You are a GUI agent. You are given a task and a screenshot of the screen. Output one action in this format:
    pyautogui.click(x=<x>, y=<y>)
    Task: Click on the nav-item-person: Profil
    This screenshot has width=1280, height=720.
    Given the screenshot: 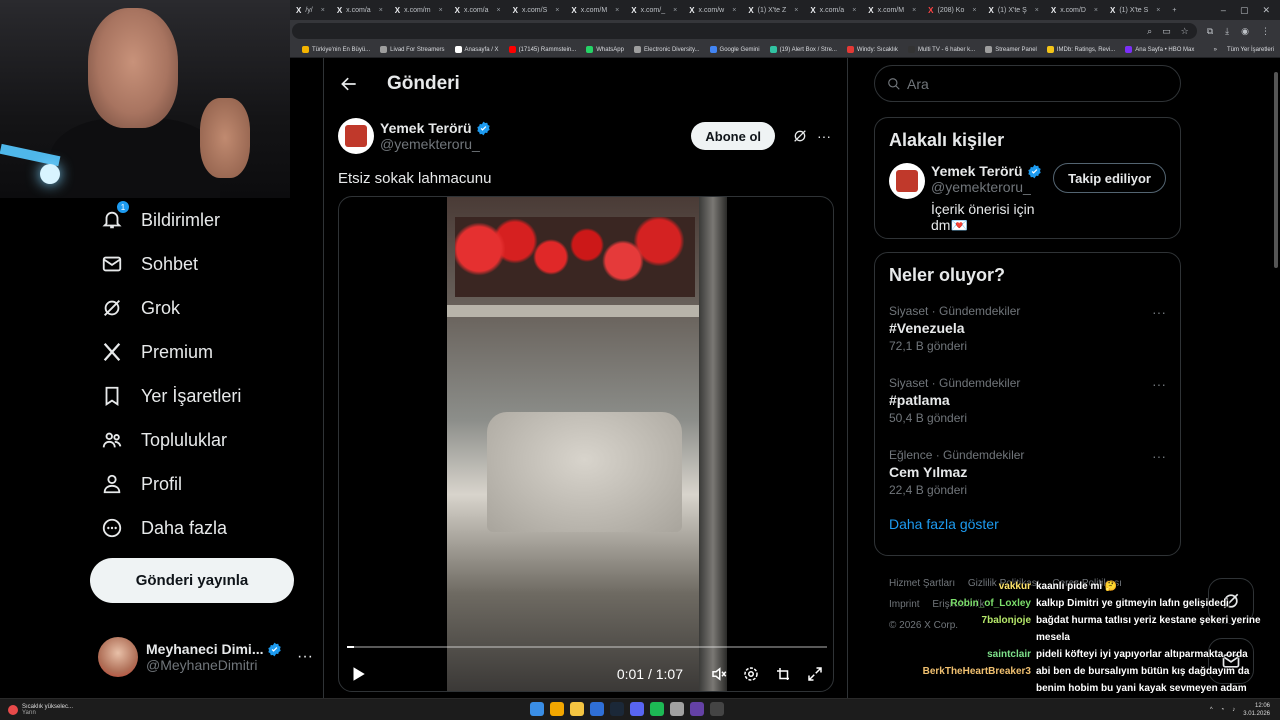 What is the action you would take?
    pyautogui.click(x=200, y=484)
    